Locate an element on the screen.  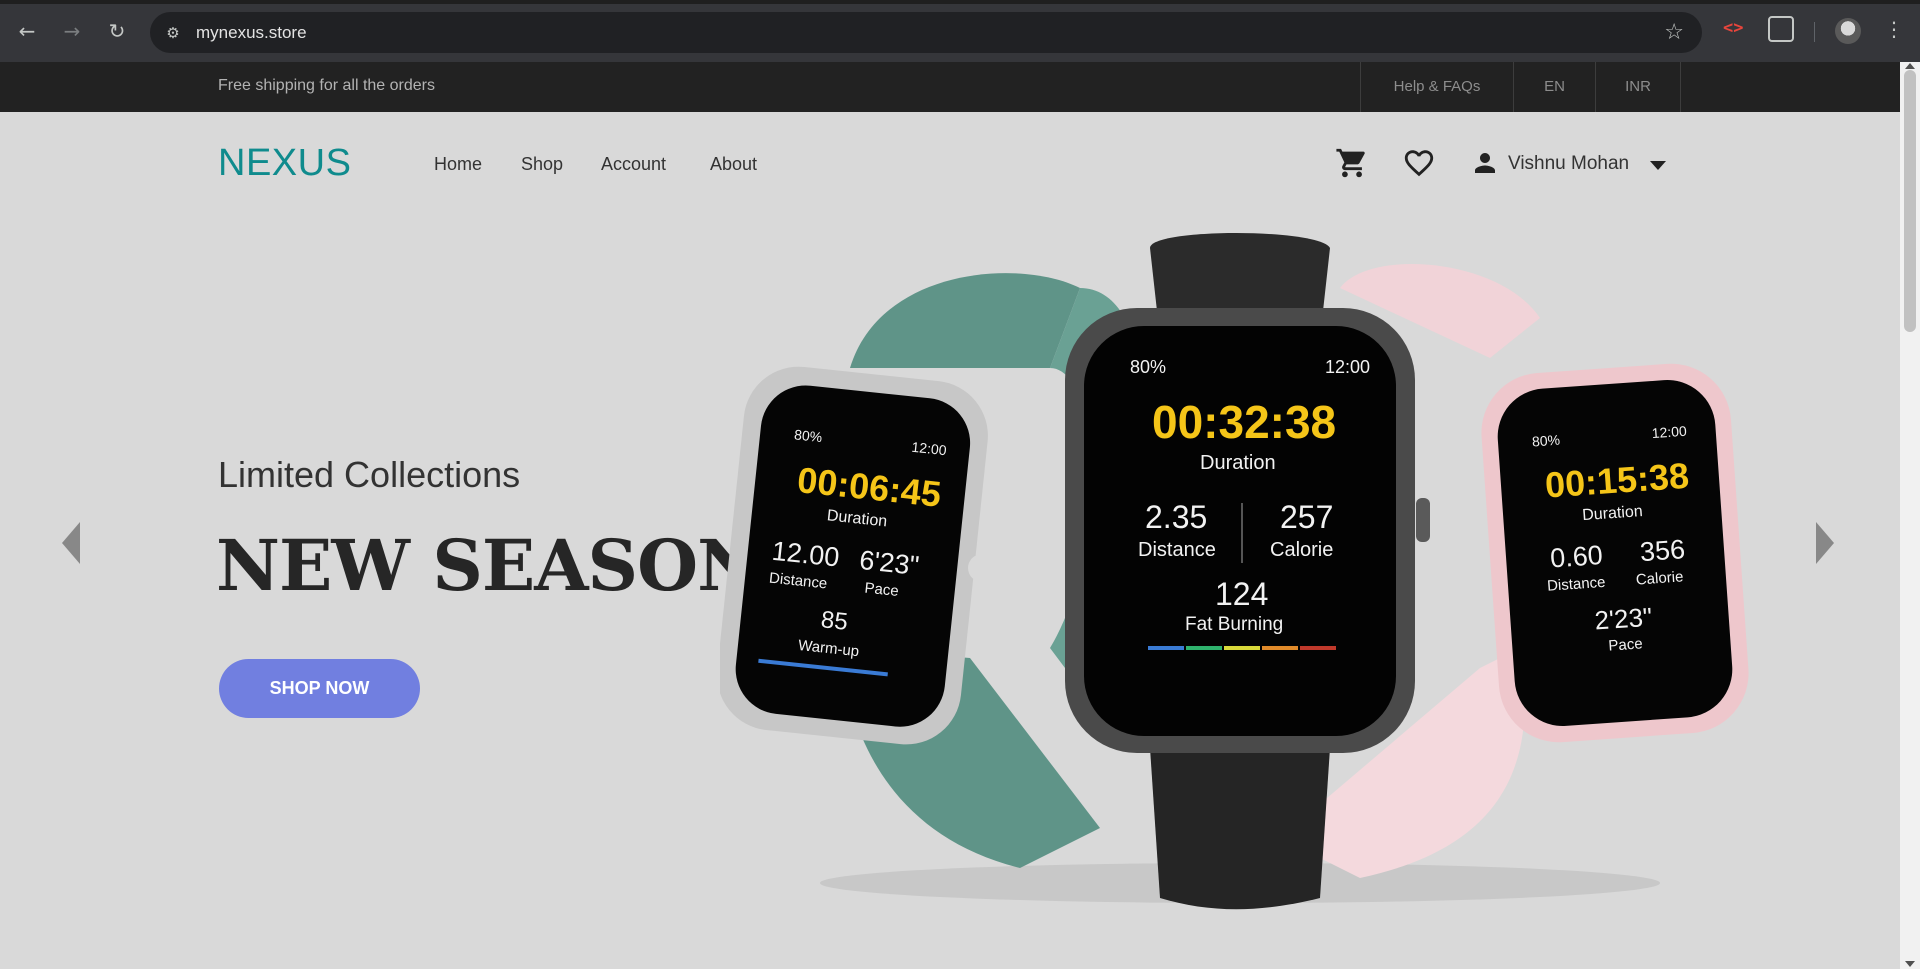
hero-title: NEW SEASON is located at coordinates (488, 565).